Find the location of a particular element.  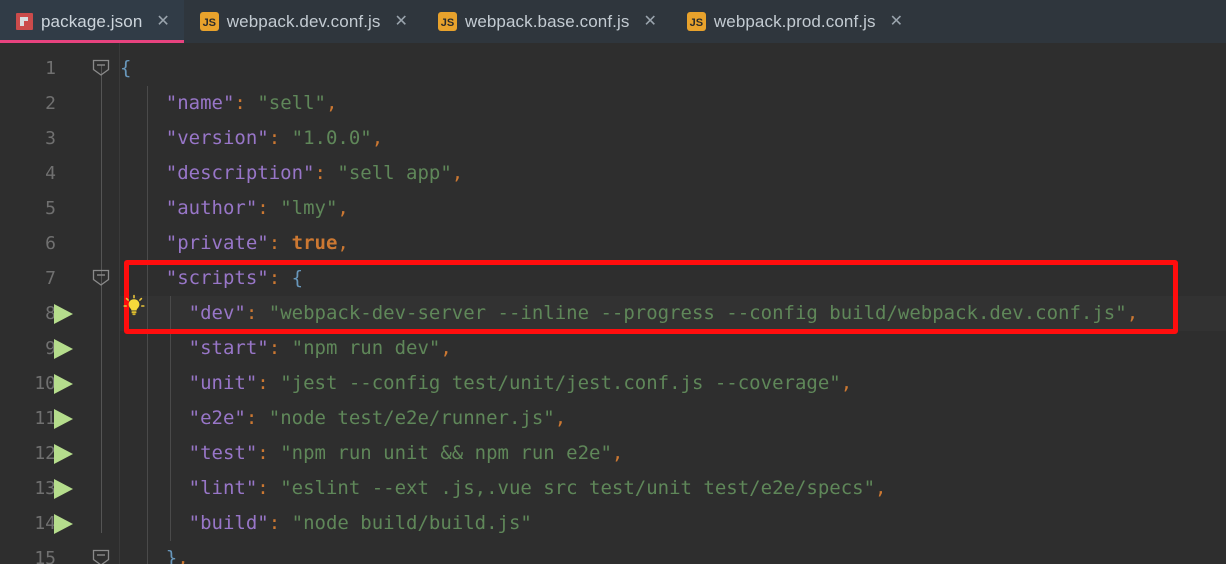

tab-webpack-prod-conf-js: JS webpack.prod.conf.js ✕ is located at coordinates (794, 21).